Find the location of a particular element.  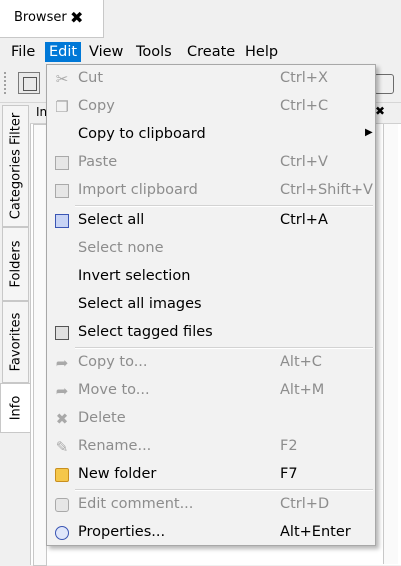

clipboard-icon is located at coordinates (62, 191).